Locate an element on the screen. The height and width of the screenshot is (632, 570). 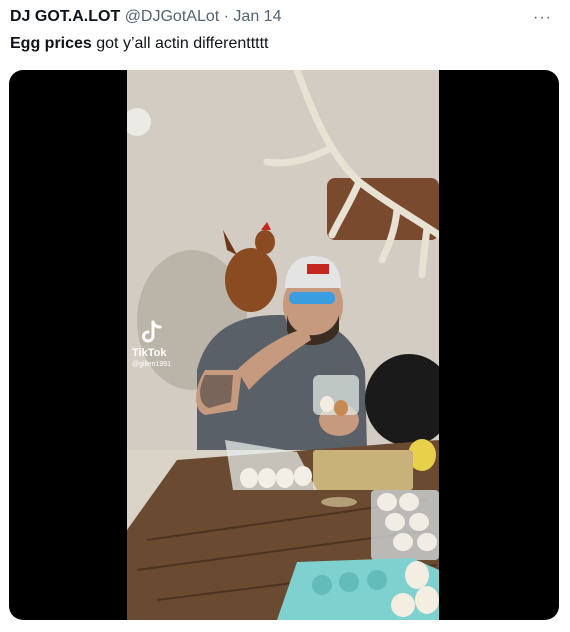
tweet-text-bold: Egg prices is located at coordinates (51, 43).